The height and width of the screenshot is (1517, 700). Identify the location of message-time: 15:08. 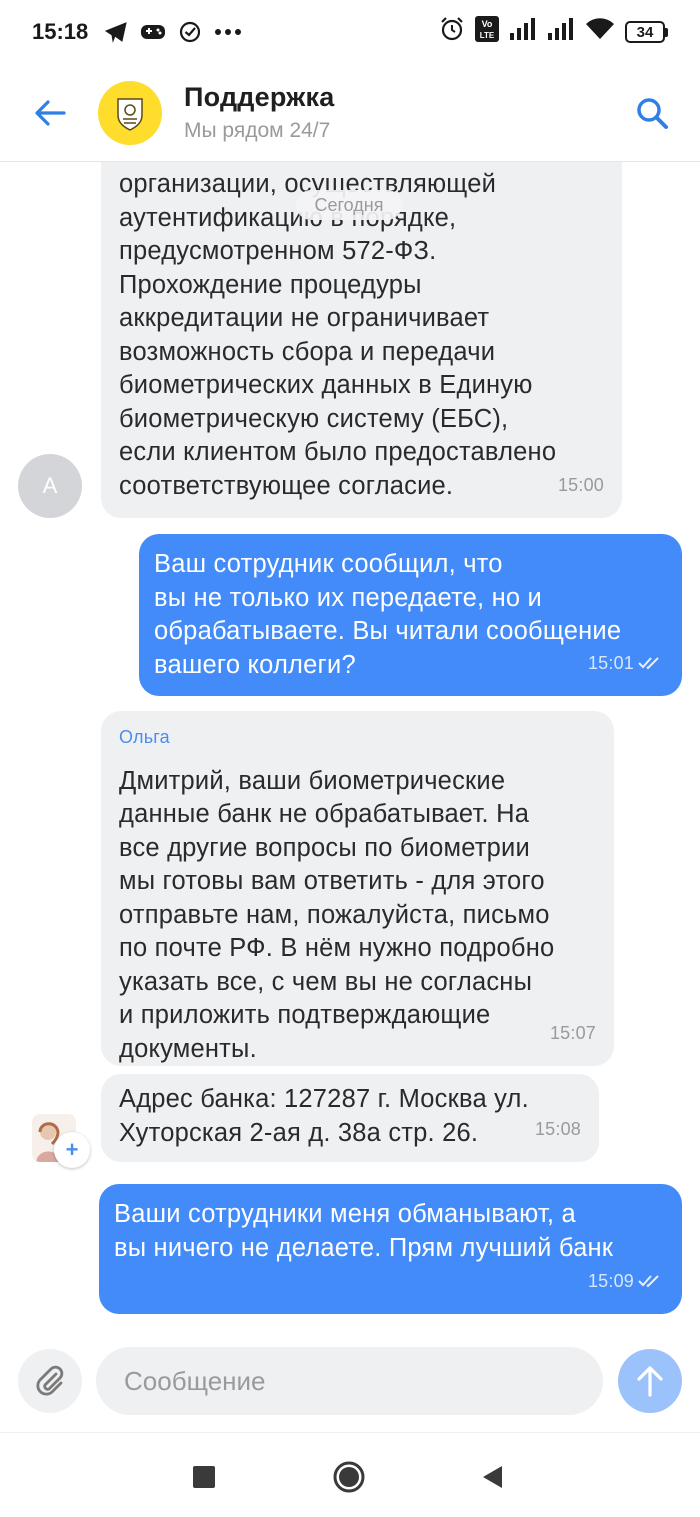
(557, 1128).